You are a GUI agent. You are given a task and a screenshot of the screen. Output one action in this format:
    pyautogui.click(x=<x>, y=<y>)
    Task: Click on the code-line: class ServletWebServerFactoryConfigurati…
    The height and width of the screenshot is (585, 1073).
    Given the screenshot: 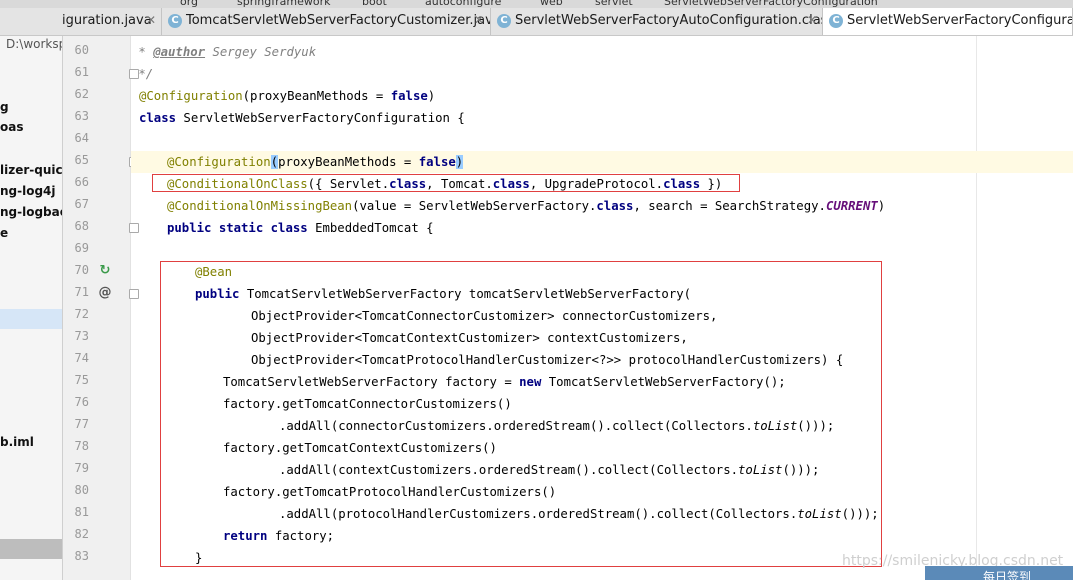 What is the action you would take?
    pyautogui.click(x=302, y=118)
    